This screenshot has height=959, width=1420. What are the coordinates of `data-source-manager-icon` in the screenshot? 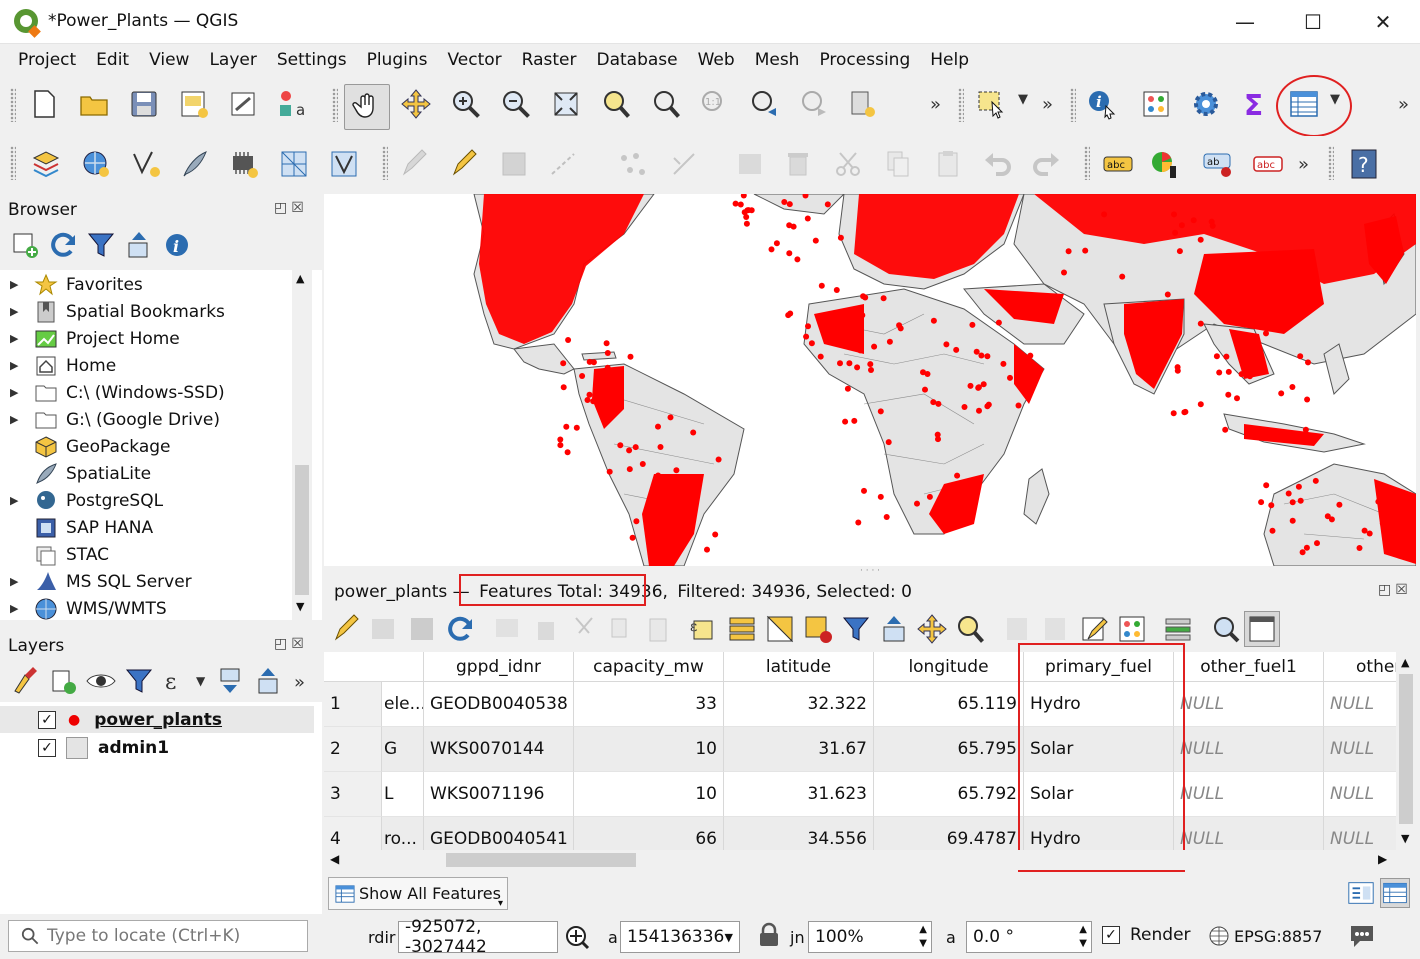 It's located at (46, 164).